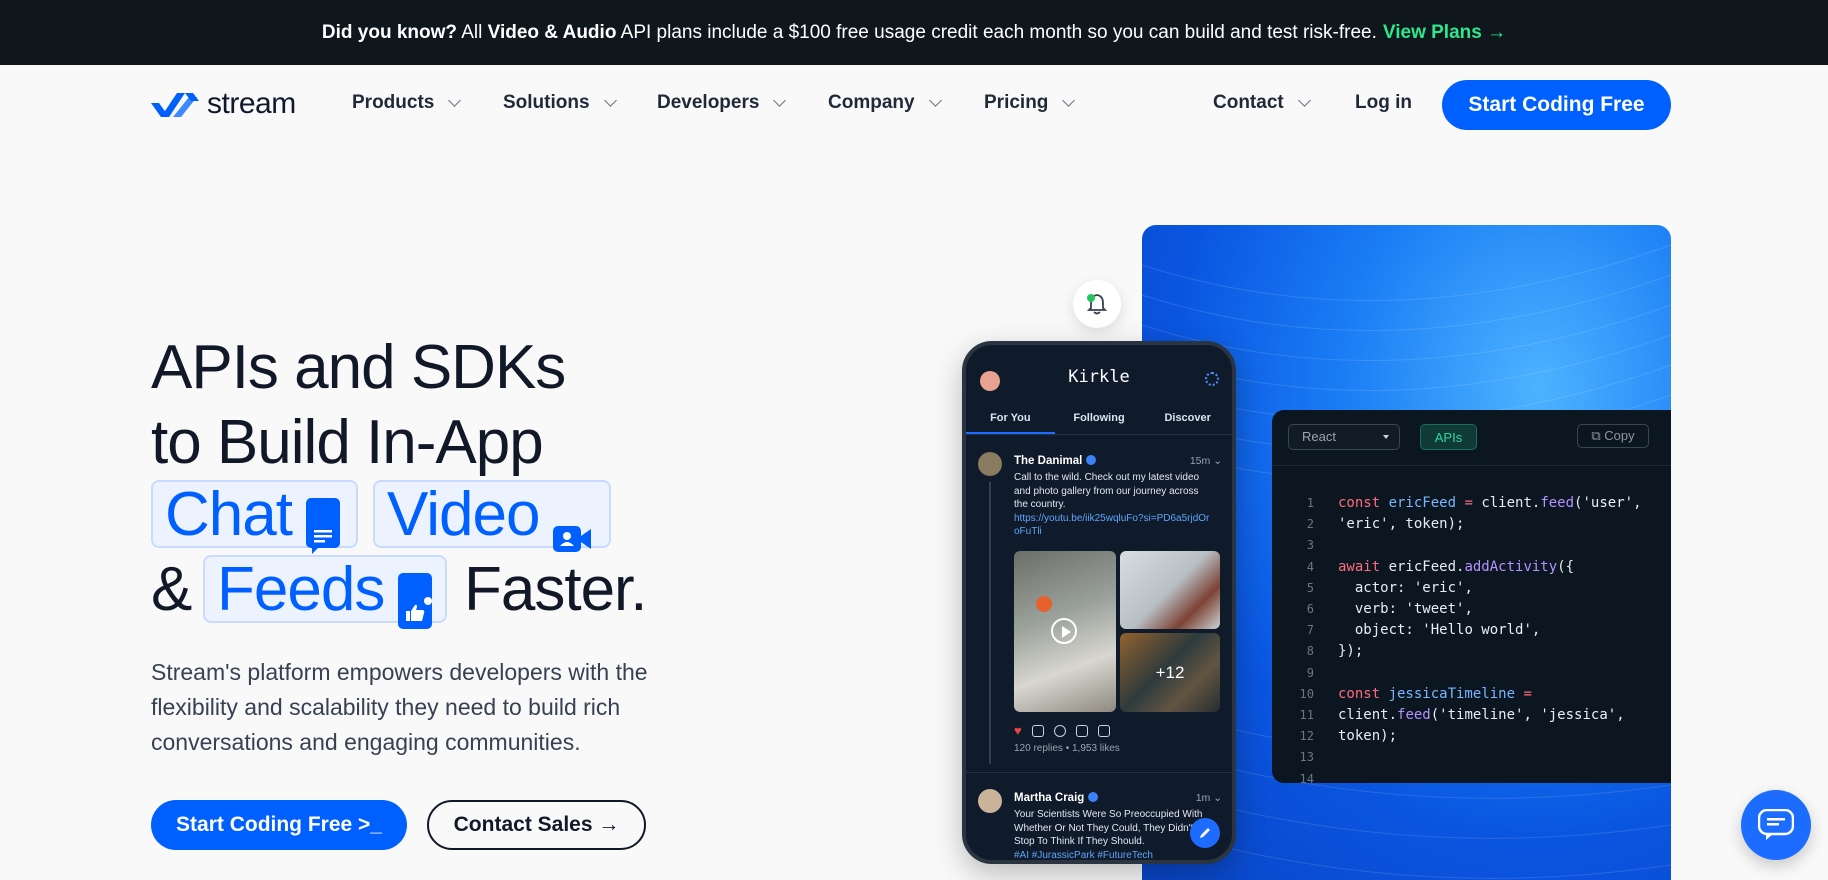  What do you see at coordinates (1187, 419) in the screenshot?
I see `tab-discover: Discover` at bounding box center [1187, 419].